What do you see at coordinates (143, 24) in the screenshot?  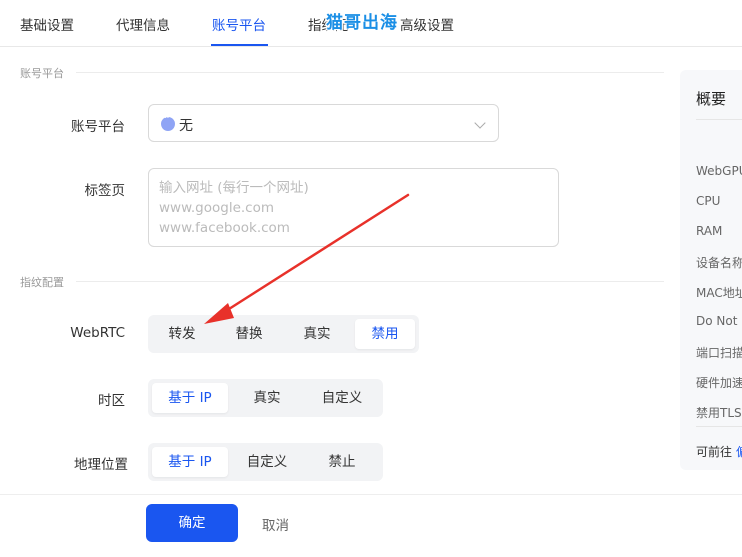 I see `tab-proxy-info: 代理信息` at bounding box center [143, 24].